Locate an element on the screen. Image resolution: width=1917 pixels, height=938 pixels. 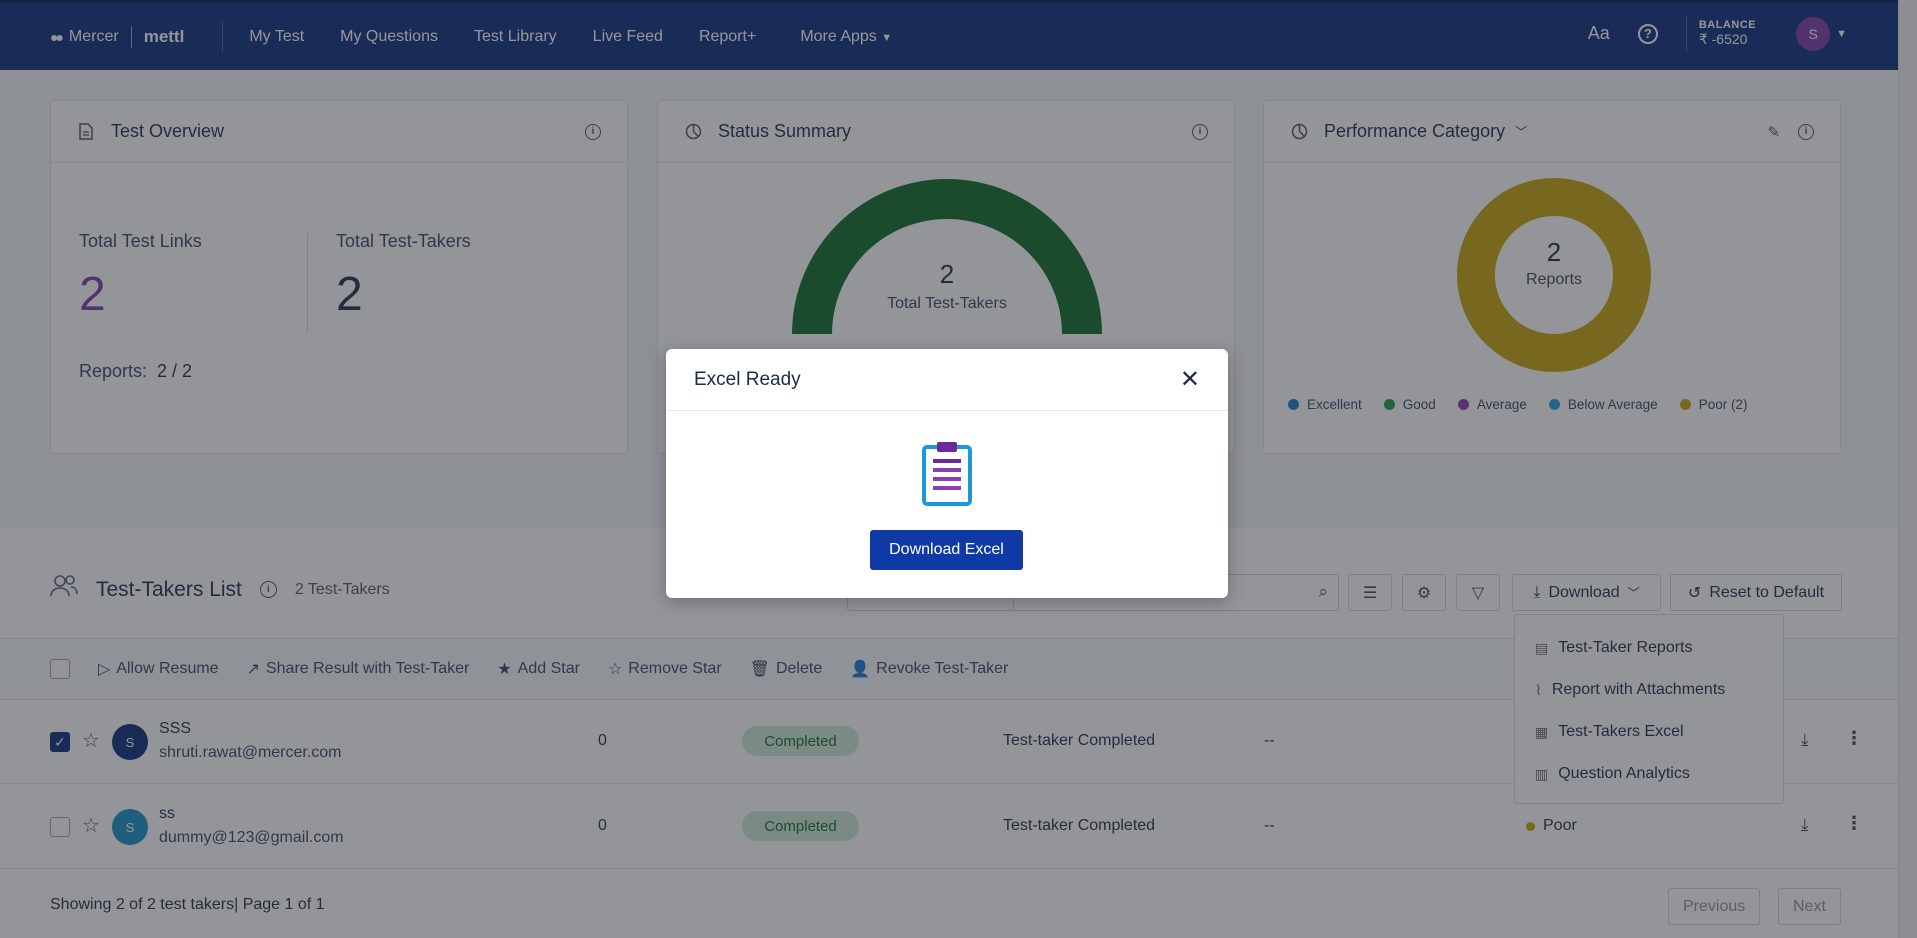
excel-ready-dialog: Excel Ready ✕ Download Excel is located at coordinates (947, 473).